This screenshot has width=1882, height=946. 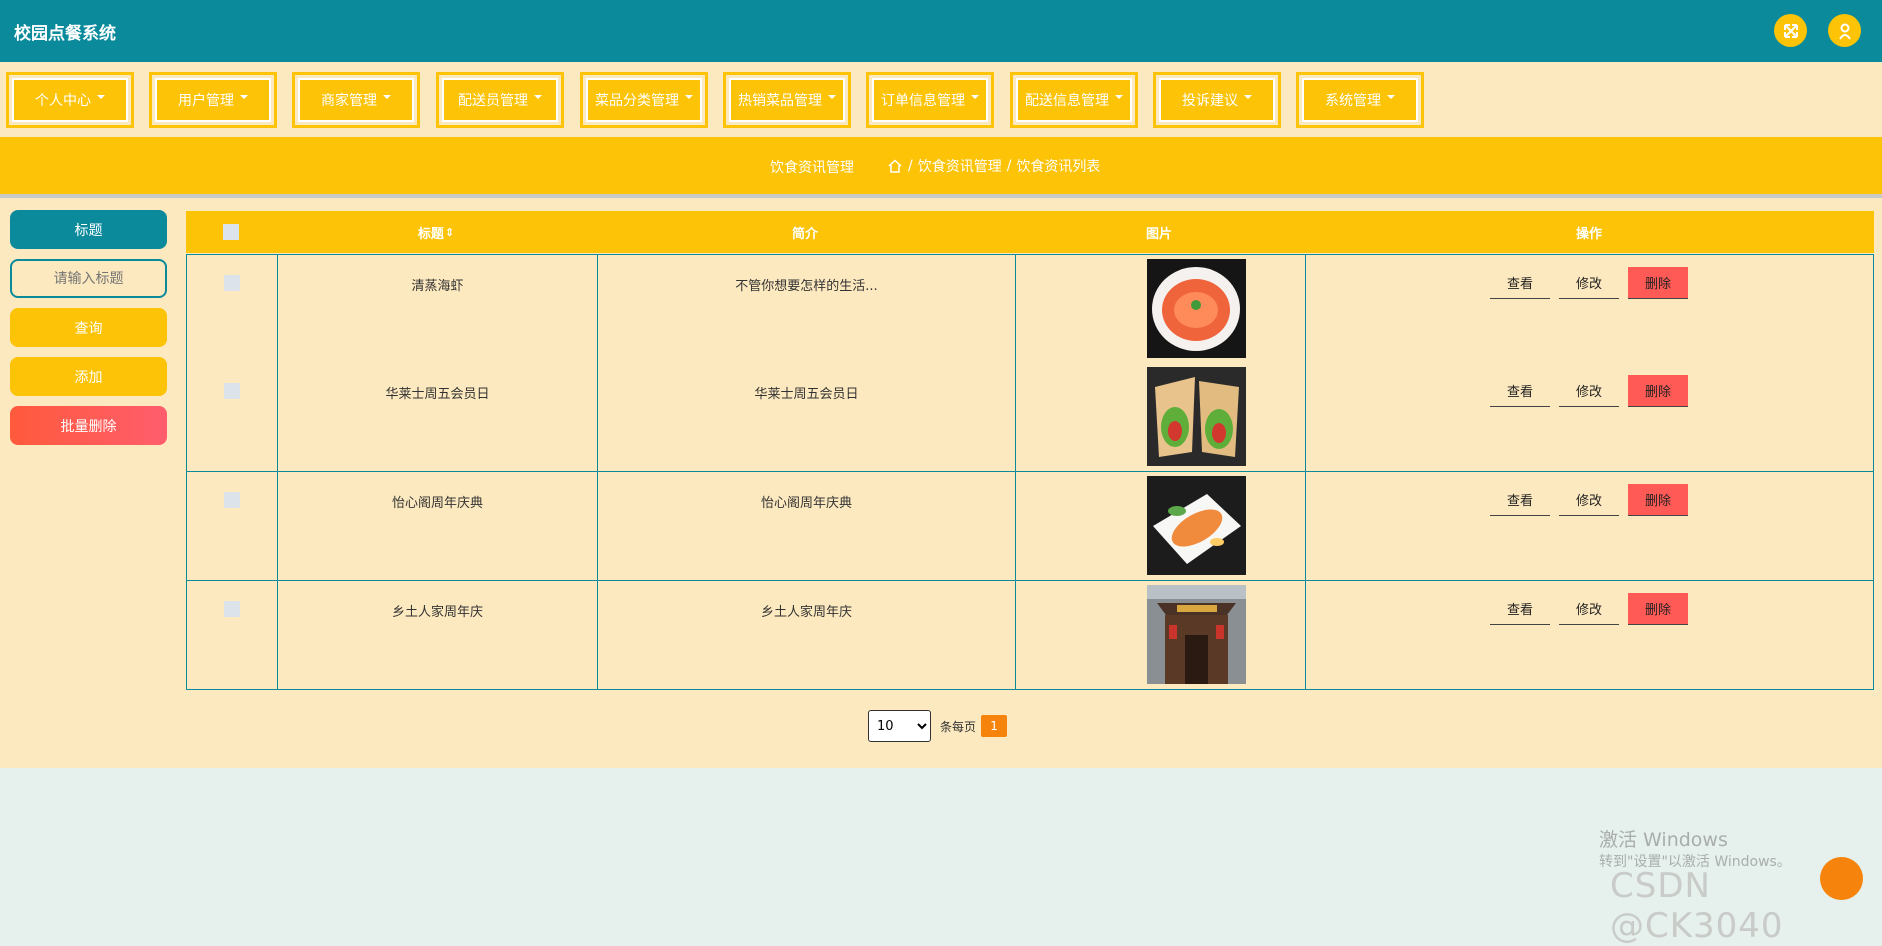 I want to click on header-select-all-cell, so click(x=231, y=232).